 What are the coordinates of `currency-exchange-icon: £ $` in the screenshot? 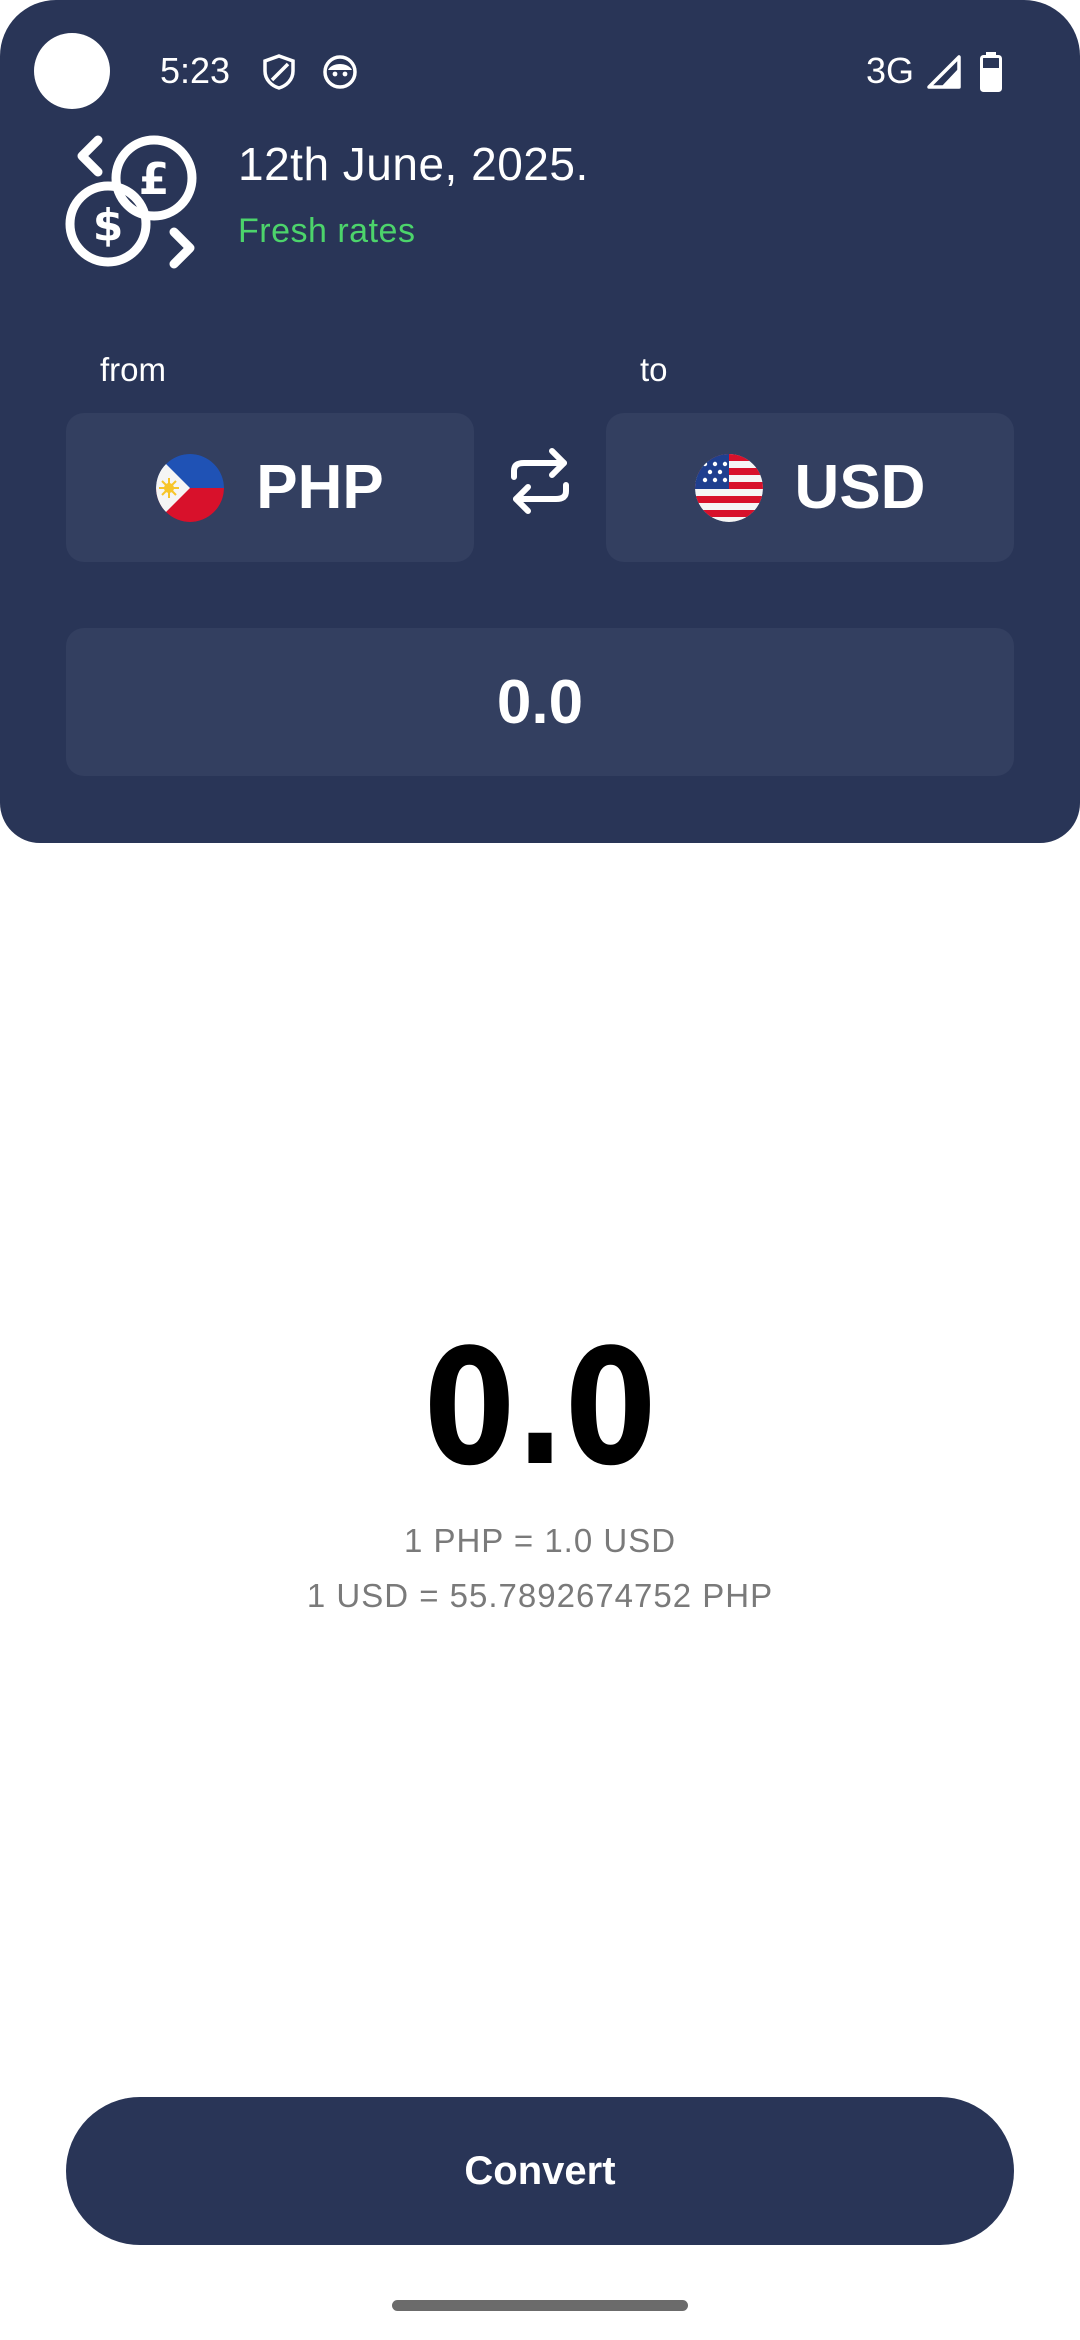 It's located at (131, 202).